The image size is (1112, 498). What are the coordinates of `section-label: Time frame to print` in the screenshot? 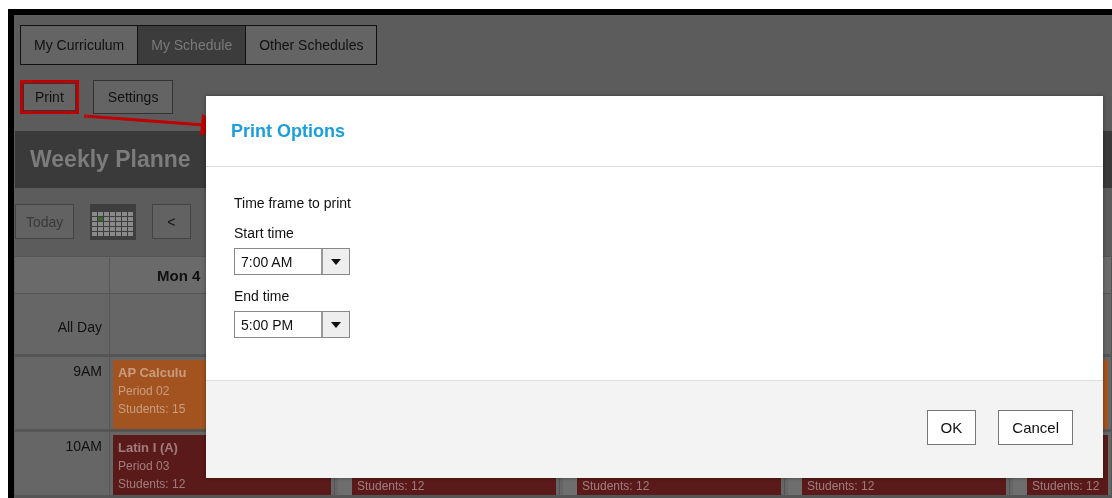 It's located at (293, 203).